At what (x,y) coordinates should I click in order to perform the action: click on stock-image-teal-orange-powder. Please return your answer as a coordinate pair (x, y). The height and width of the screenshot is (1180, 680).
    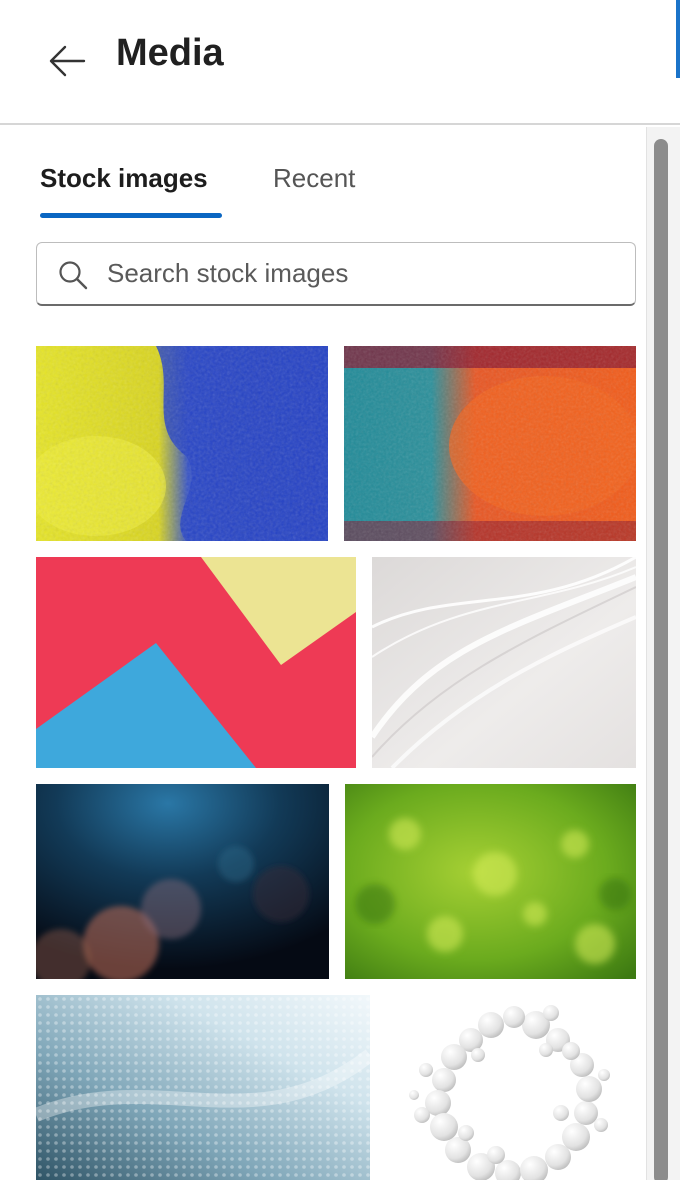
    Looking at the image, I should click on (490, 443).